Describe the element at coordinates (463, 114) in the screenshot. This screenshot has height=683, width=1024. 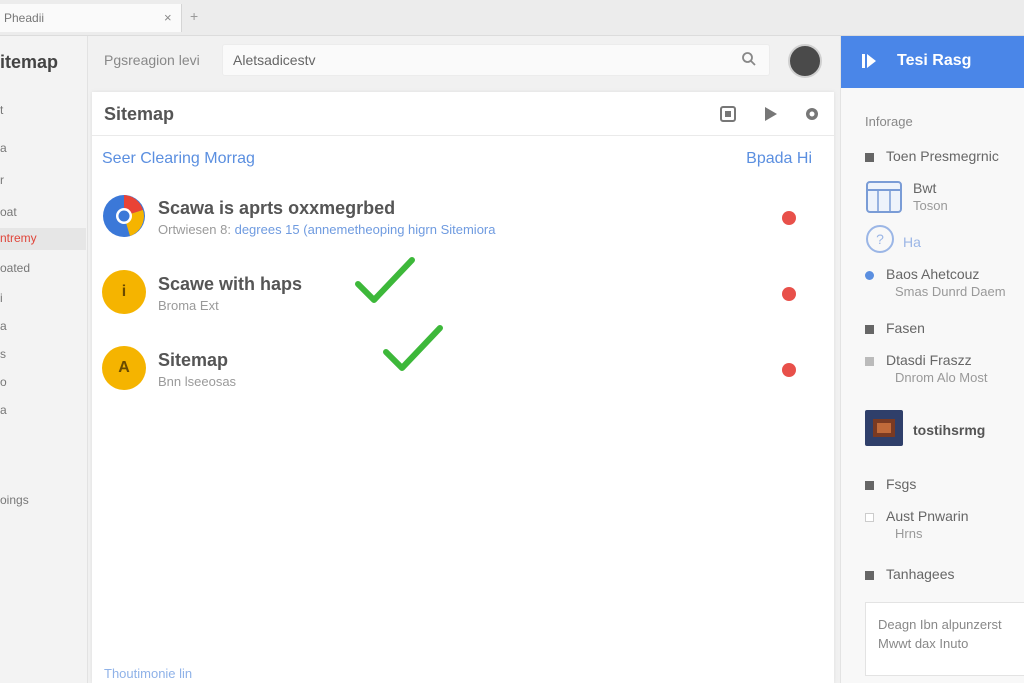
I see `card-header: Sitemap` at that location.